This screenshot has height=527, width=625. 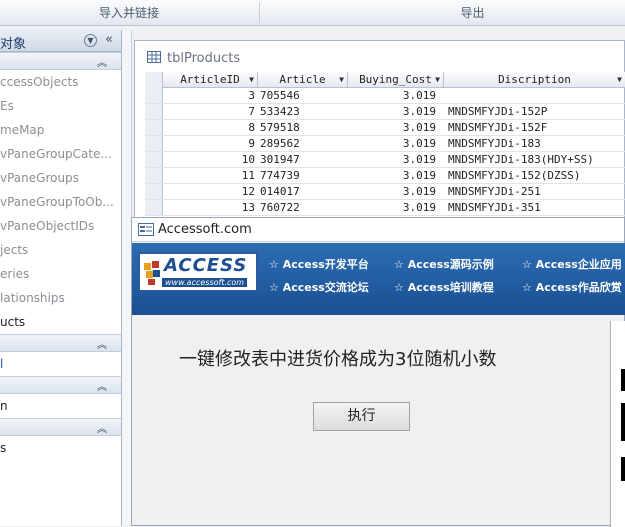 What do you see at coordinates (60, 406) in the screenshot?
I see `nav-item: n` at bounding box center [60, 406].